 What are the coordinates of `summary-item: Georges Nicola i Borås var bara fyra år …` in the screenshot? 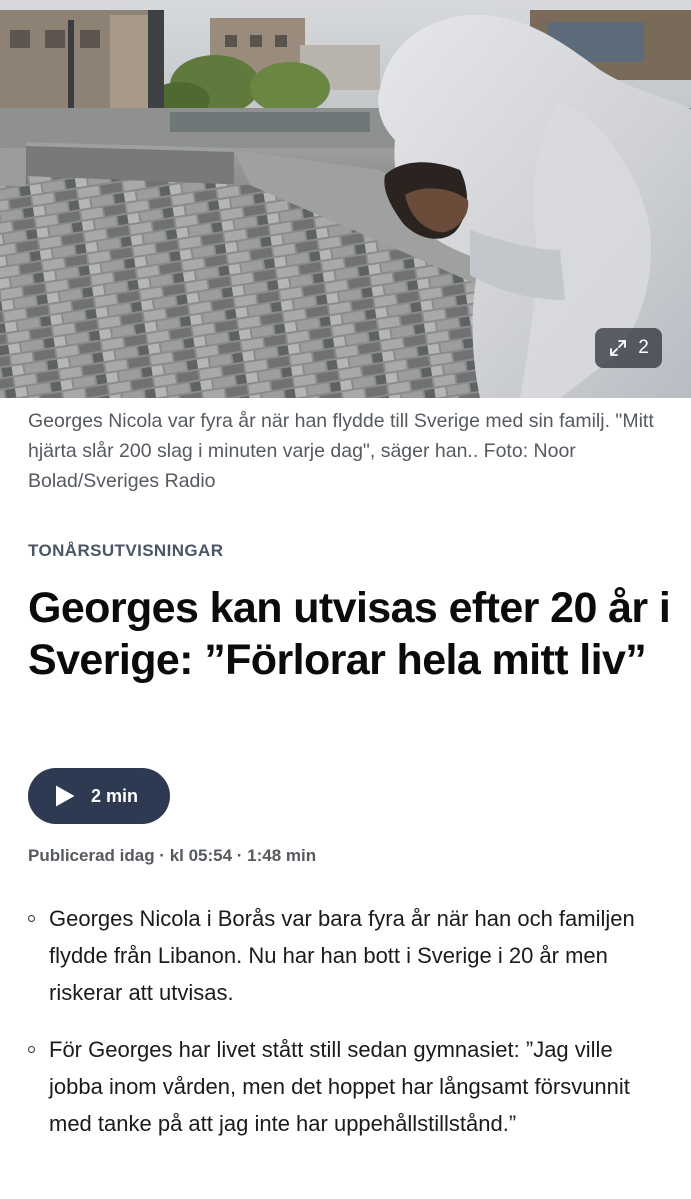 It's located at (348, 955).